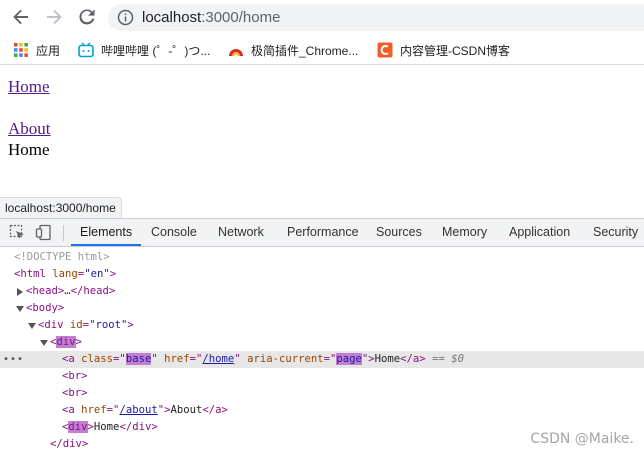  I want to click on more-icon: •••, so click(13, 359).